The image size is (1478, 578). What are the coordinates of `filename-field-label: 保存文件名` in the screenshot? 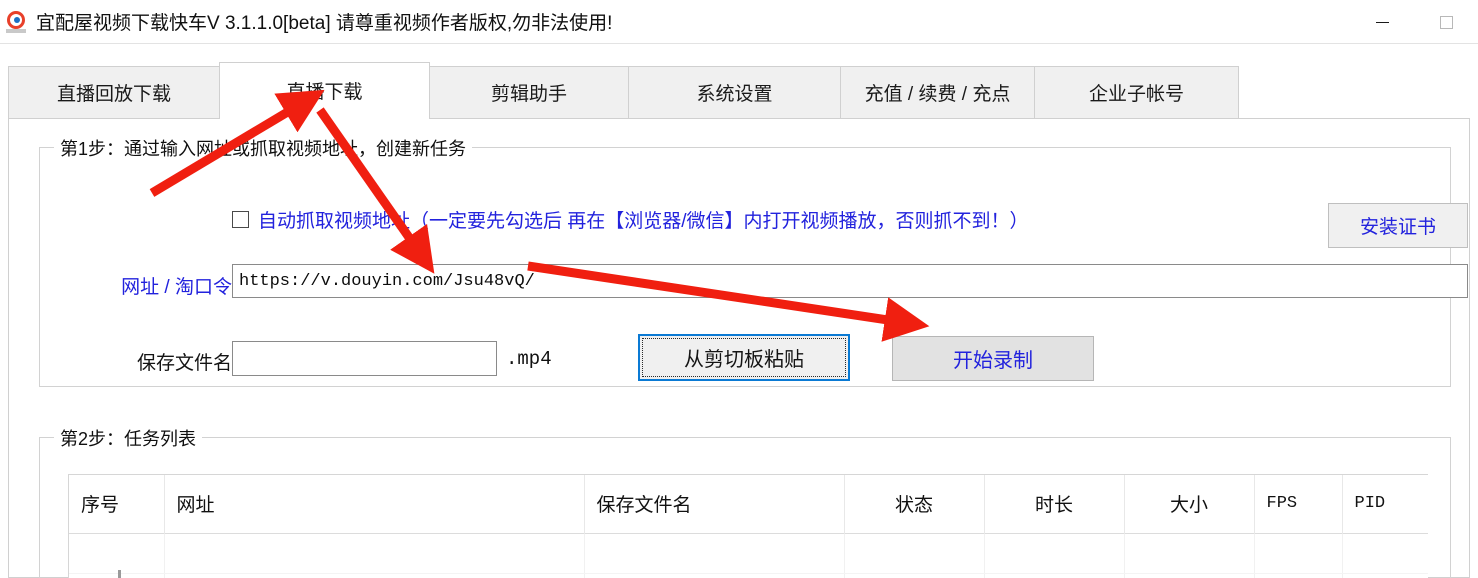 It's located at (184, 363).